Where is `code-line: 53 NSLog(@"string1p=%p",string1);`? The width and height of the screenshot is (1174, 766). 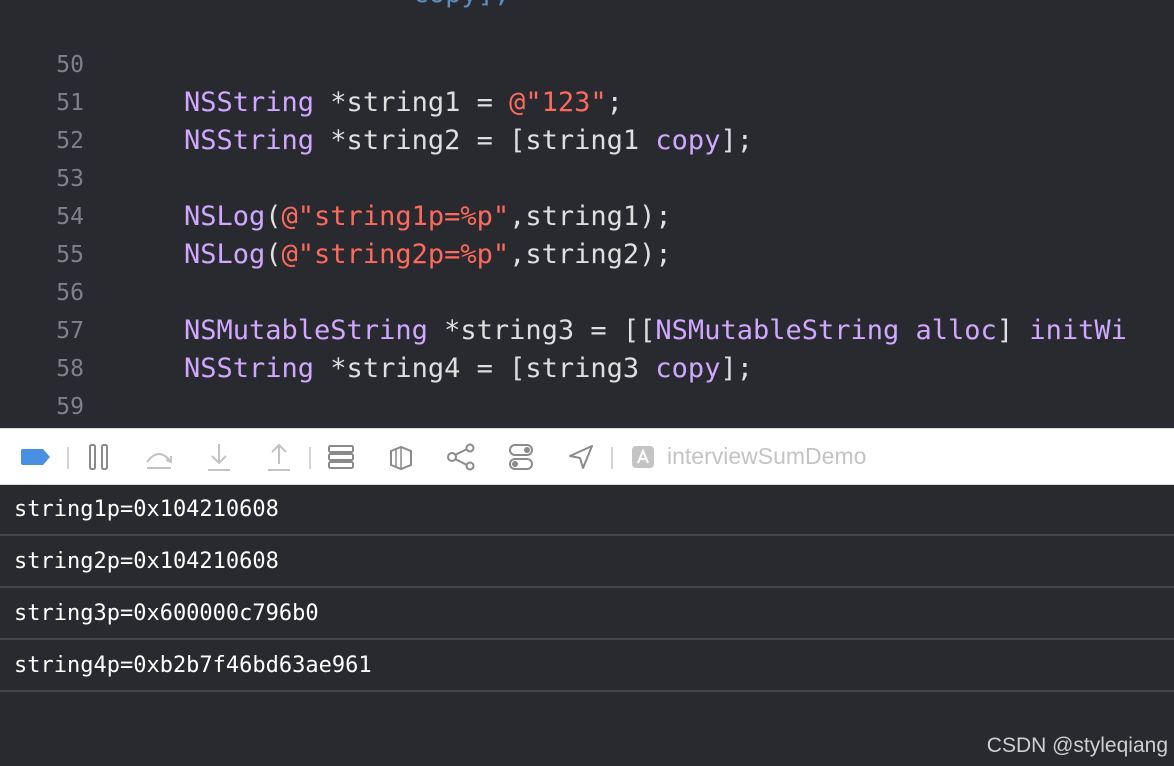 code-line: 53 NSLog(@"string1p=%p",string1); is located at coordinates (587, 177).